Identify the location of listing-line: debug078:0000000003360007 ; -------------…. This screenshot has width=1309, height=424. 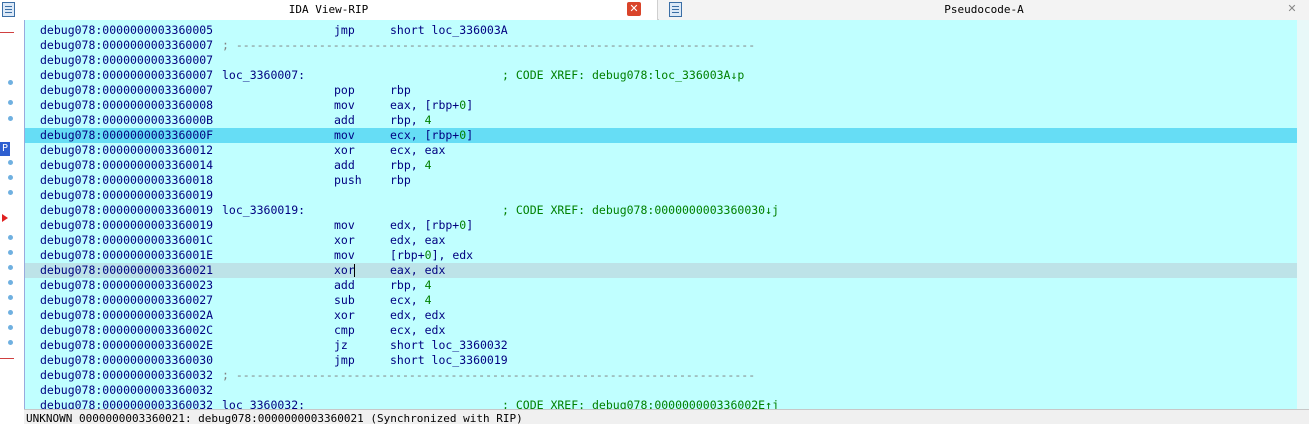
(667, 45).